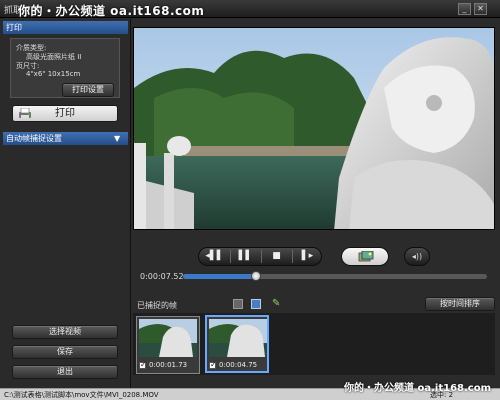 The image size is (500, 400). Describe the element at coordinates (65, 138) in the screenshot. I see `auto-capture-header: 自动帧捕捉设置` at that location.